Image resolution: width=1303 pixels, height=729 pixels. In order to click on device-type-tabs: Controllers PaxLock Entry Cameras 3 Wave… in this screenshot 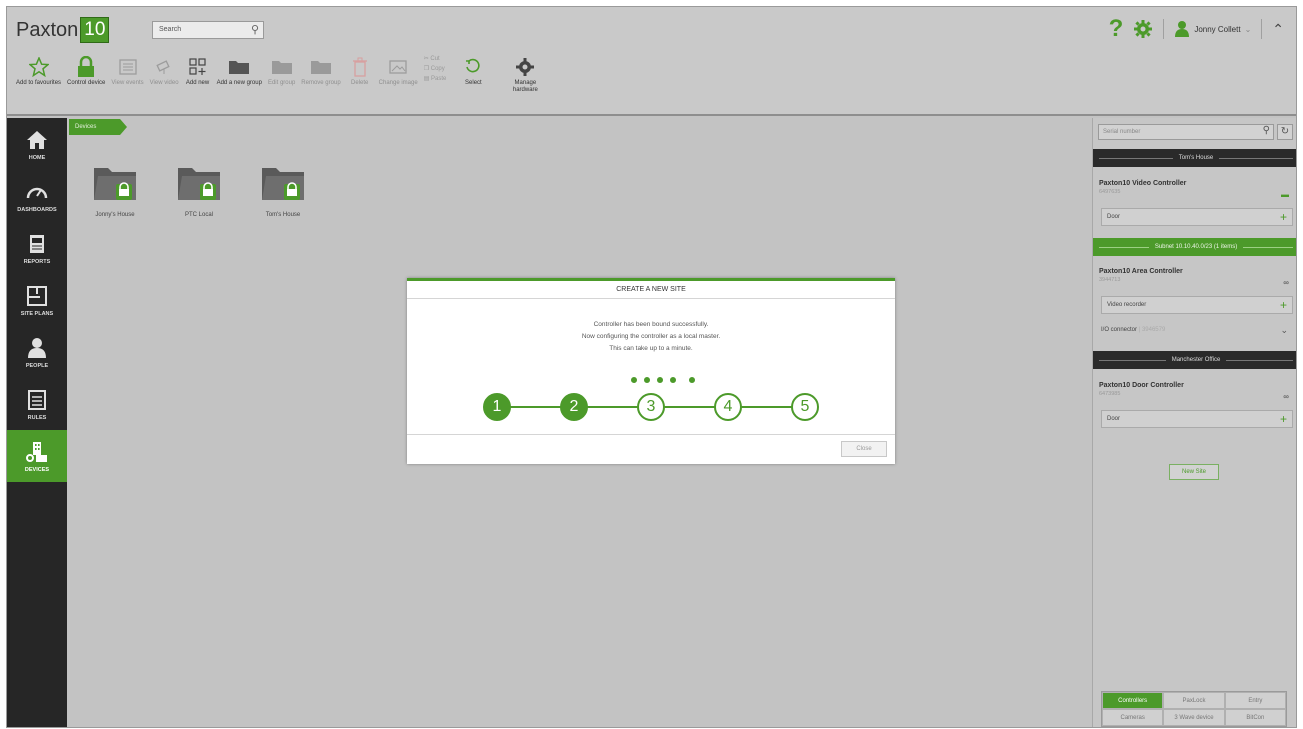, I will do `click(1194, 709)`.